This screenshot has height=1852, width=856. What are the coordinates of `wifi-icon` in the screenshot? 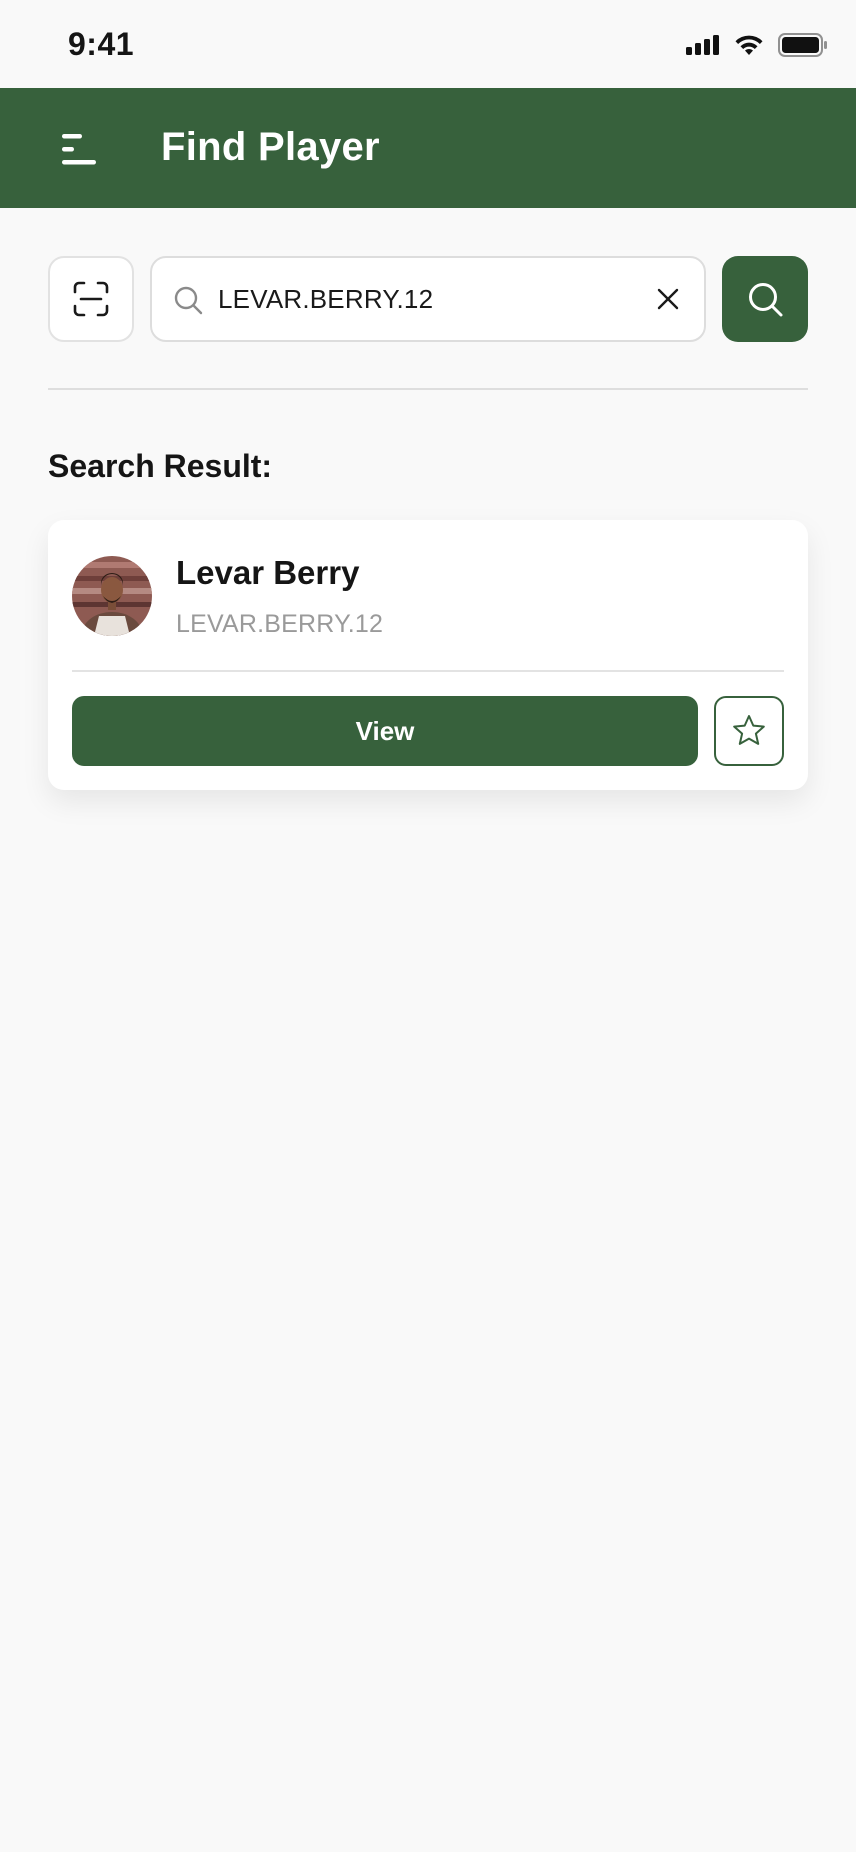 It's located at (749, 45).